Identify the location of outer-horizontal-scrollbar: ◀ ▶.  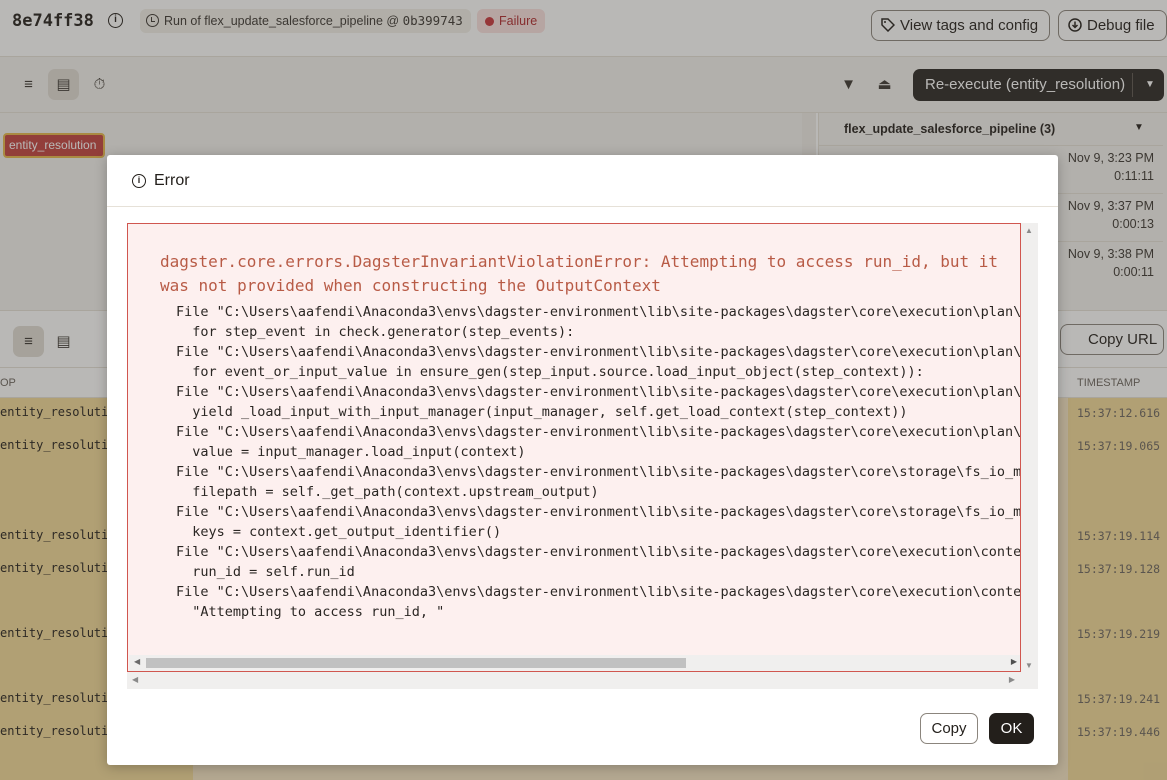
(582, 680).